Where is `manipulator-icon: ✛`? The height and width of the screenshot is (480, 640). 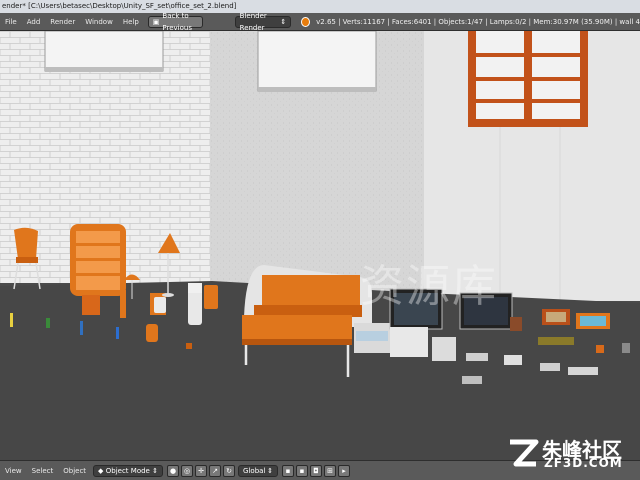 manipulator-icon: ✛ is located at coordinates (201, 470).